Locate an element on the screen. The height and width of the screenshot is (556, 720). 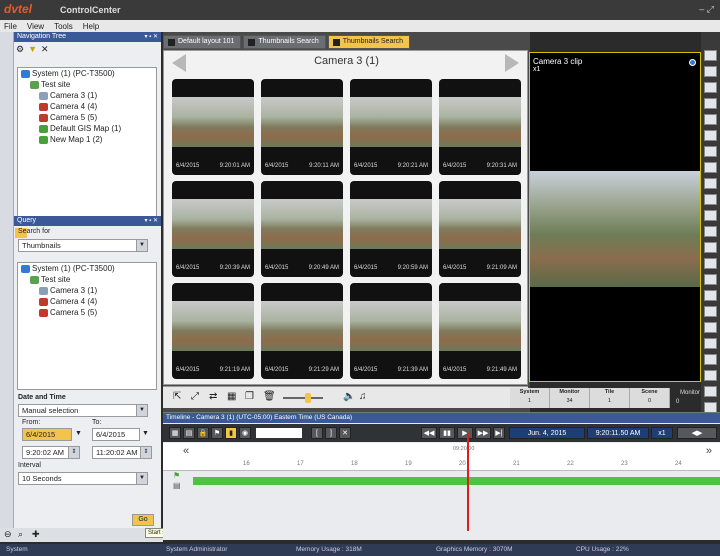
thumbnail: 6/4/2015 9:21:29 AM is located at coordinates (302, 331).